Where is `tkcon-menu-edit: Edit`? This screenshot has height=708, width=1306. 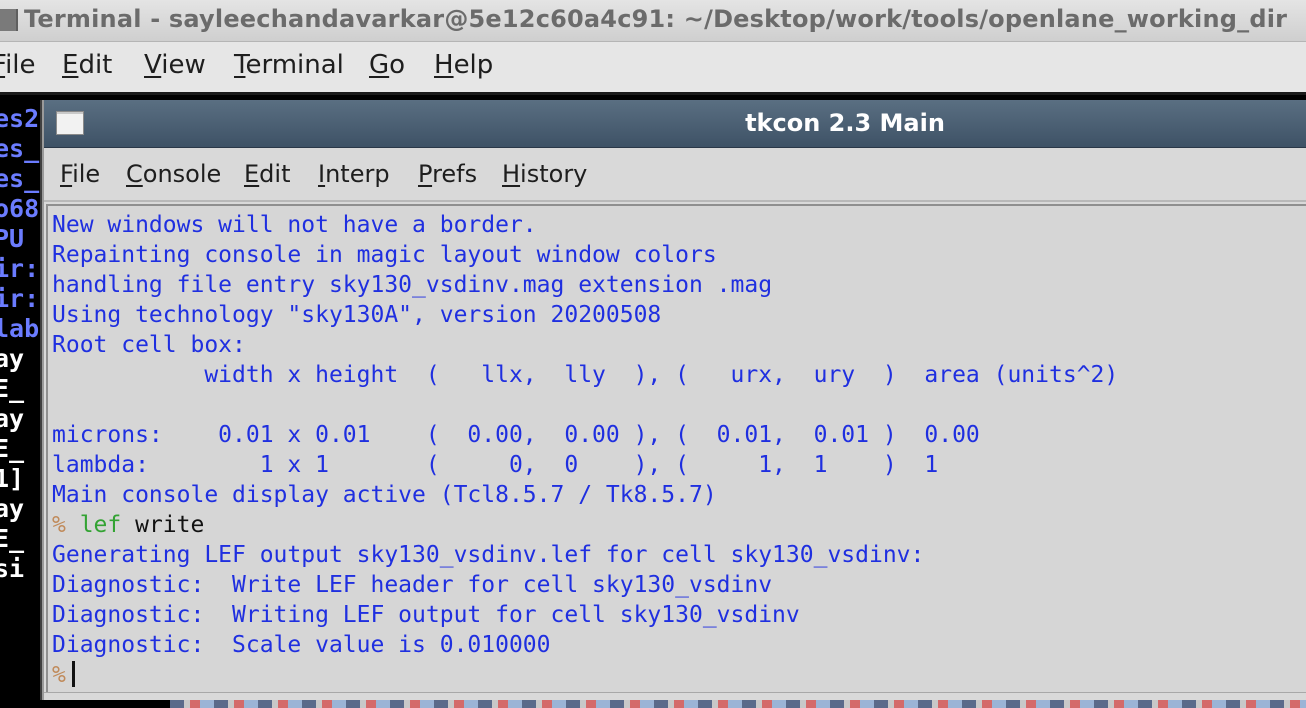
tkcon-menu-edit: Edit is located at coordinates (267, 174).